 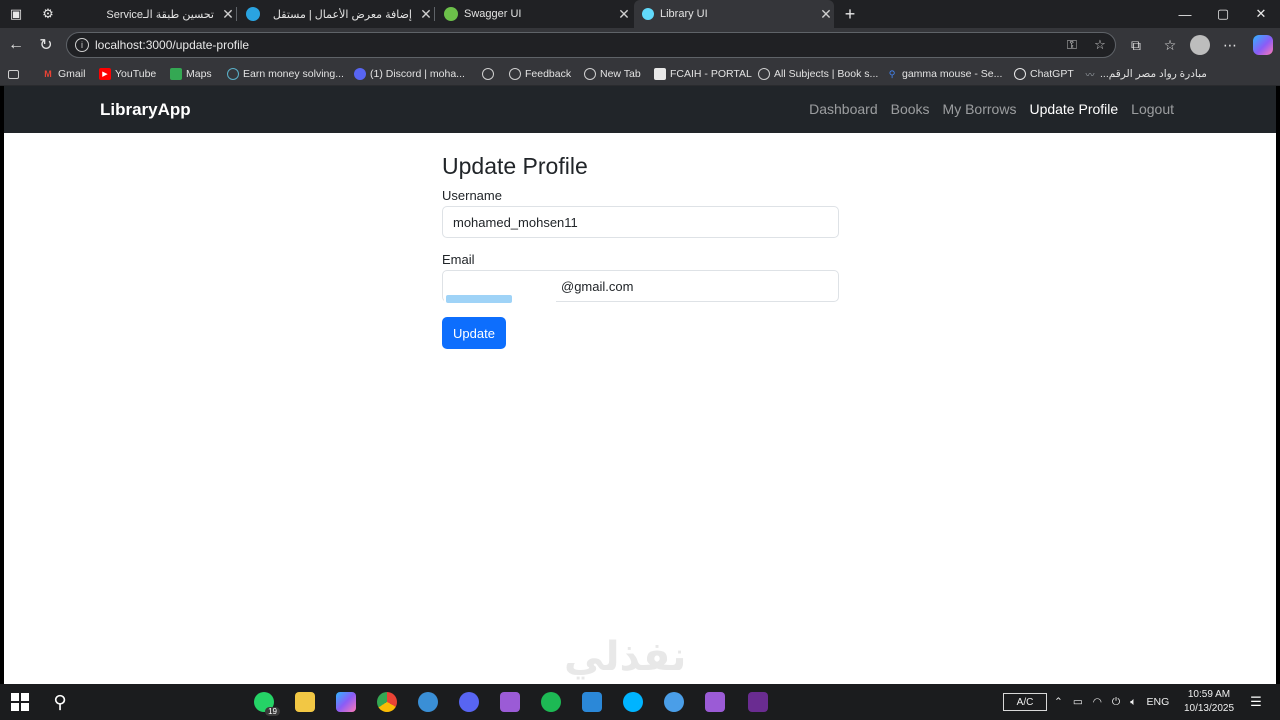 What do you see at coordinates (1200, 45) in the screenshot?
I see `profile-avatar` at bounding box center [1200, 45].